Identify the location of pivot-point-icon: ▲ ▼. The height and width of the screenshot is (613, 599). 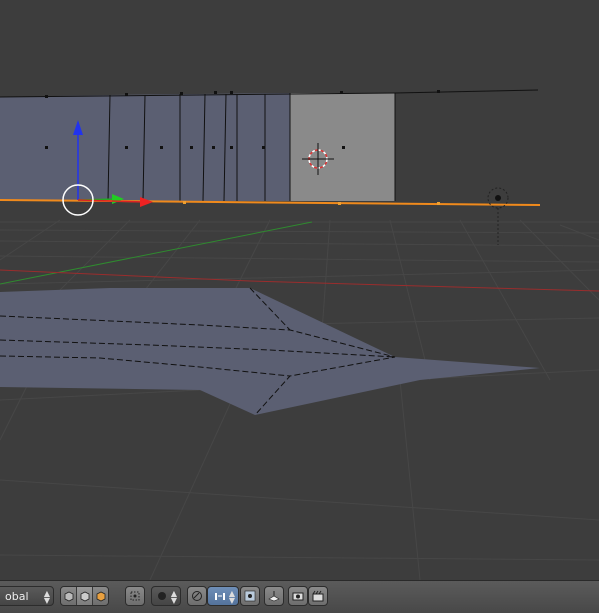
(166, 596).